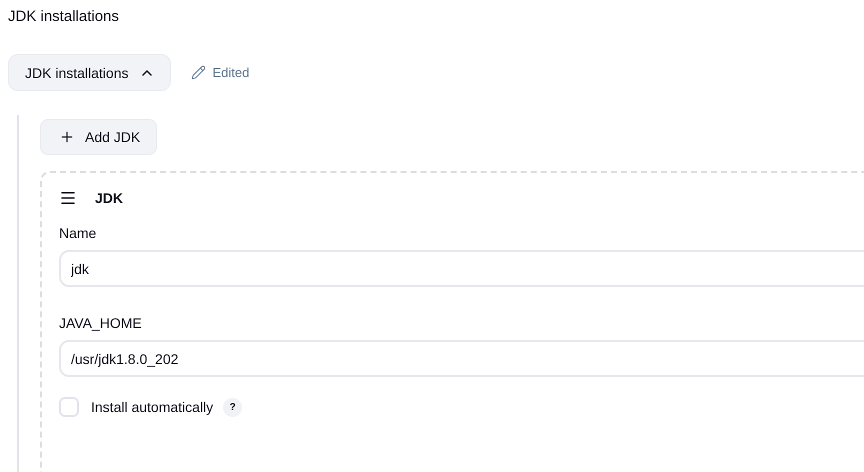 The height and width of the screenshot is (472, 864). Describe the element at coordinates (68, 198) in the screenshot. I see `drag-handle-icon` at that location.